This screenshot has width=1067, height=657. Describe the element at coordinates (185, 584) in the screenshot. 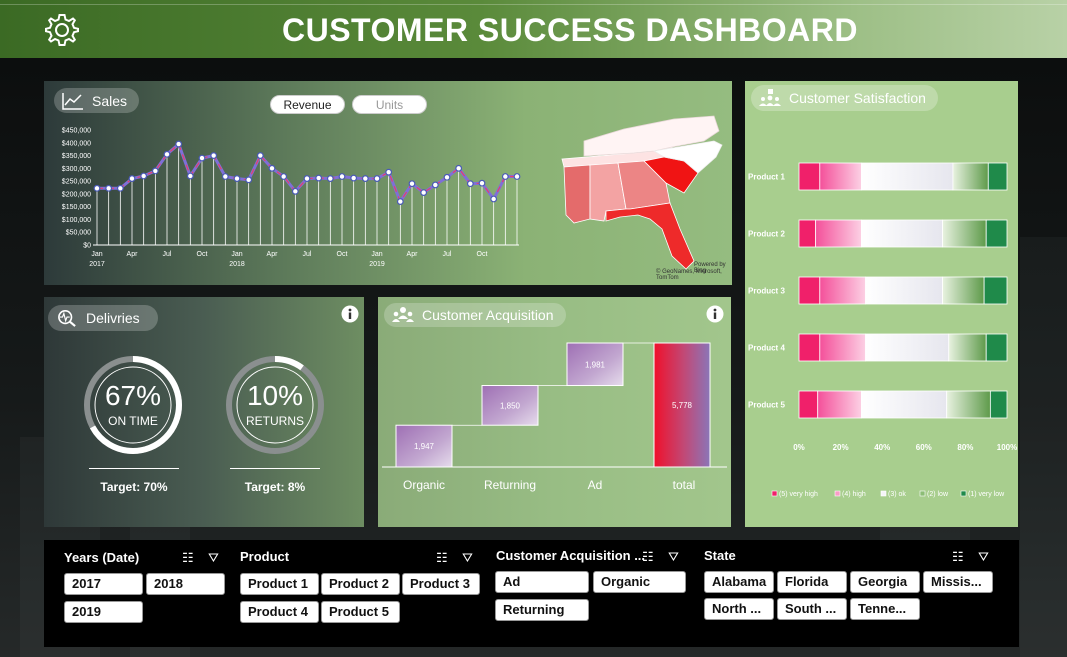

I see `slicer-item: 2018` at that location.